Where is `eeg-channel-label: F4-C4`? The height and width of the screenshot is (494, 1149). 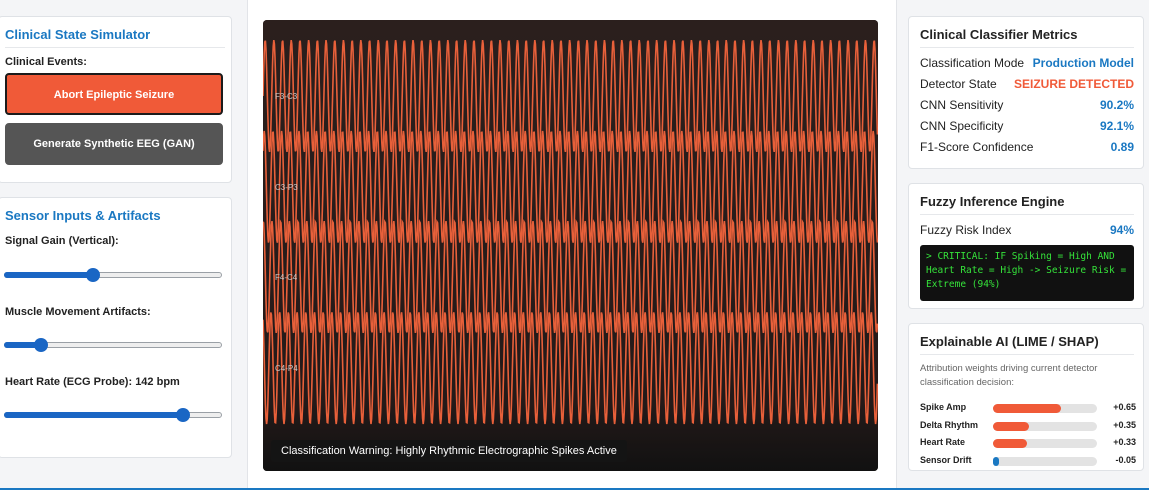
eeg-channel-label: F4-C4 is located at coordinates (286, 277).